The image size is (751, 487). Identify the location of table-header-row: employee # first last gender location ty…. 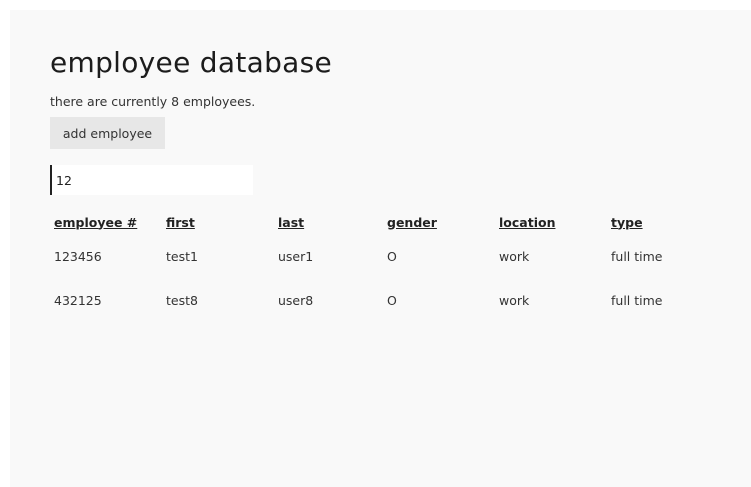
(382, 222).